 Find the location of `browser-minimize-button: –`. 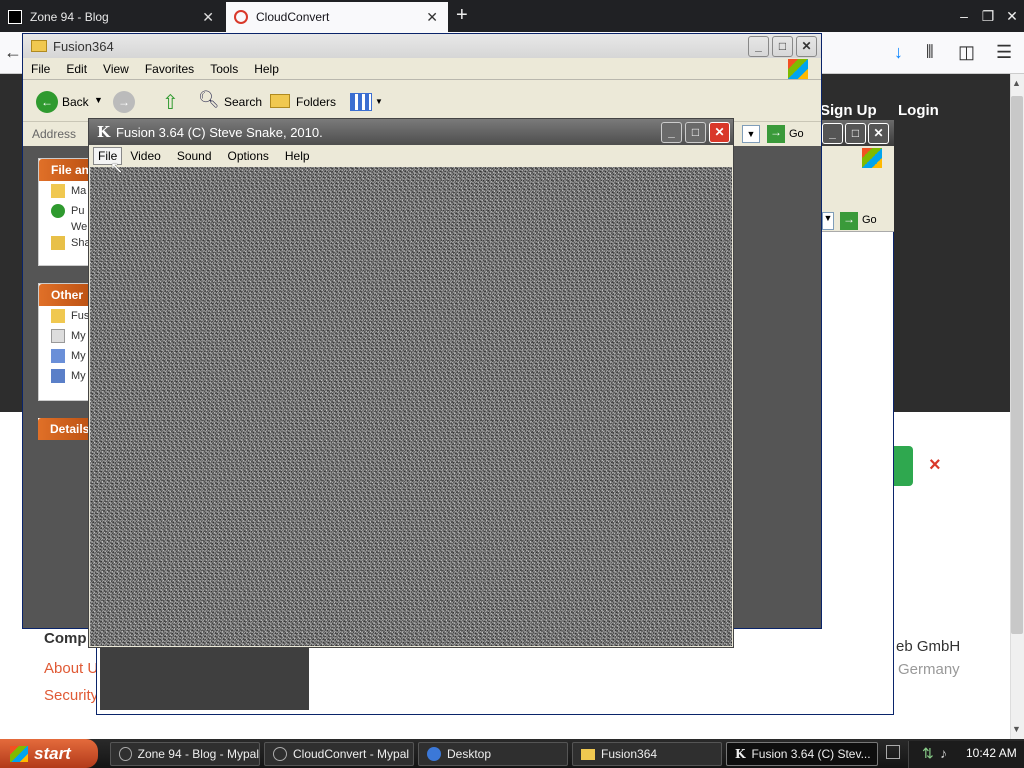

browser-minimize-button: – is located at coordinates (964, 16).